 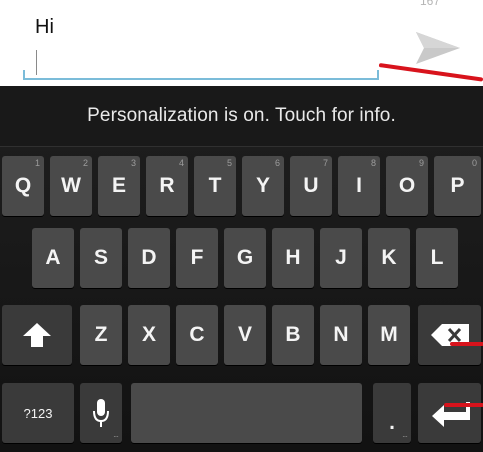 I want to click on text-cursor, so click(x=36, y=62).